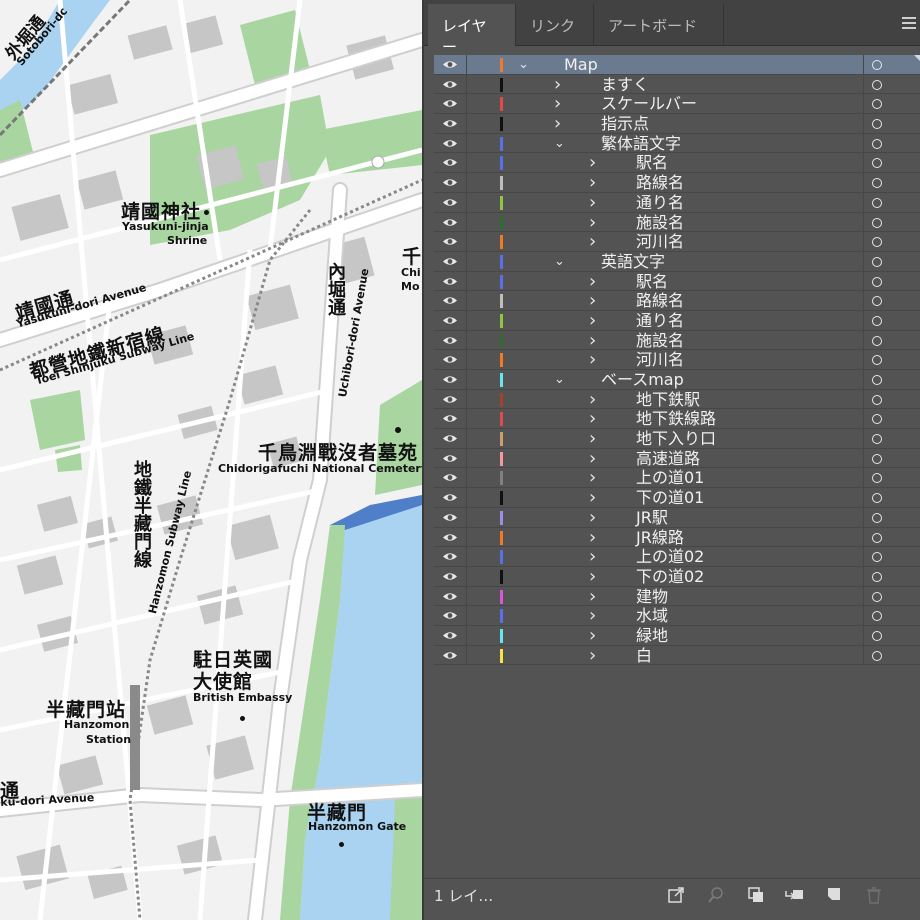 This screenshot has height=920, width=920. I want to click on layer-row: ⌄ Map, so click(677, 65).